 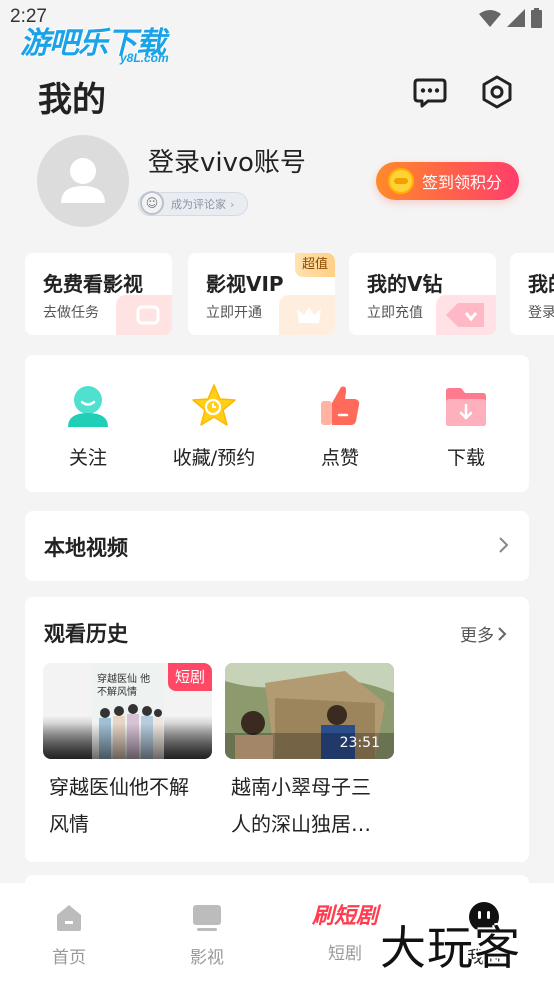 I want to click on status-icons, so click(x=510, y=18).